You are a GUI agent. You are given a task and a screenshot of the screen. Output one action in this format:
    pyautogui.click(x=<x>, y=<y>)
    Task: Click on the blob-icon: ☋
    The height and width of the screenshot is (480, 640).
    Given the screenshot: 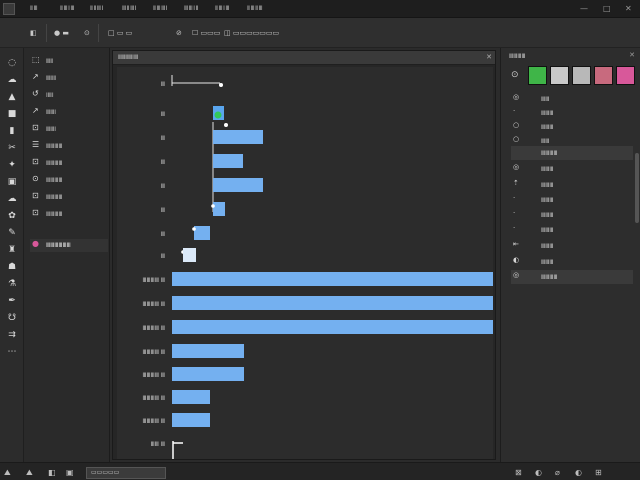 What is the action you would take?
    pyautogui.click(x=12, y=318)
    